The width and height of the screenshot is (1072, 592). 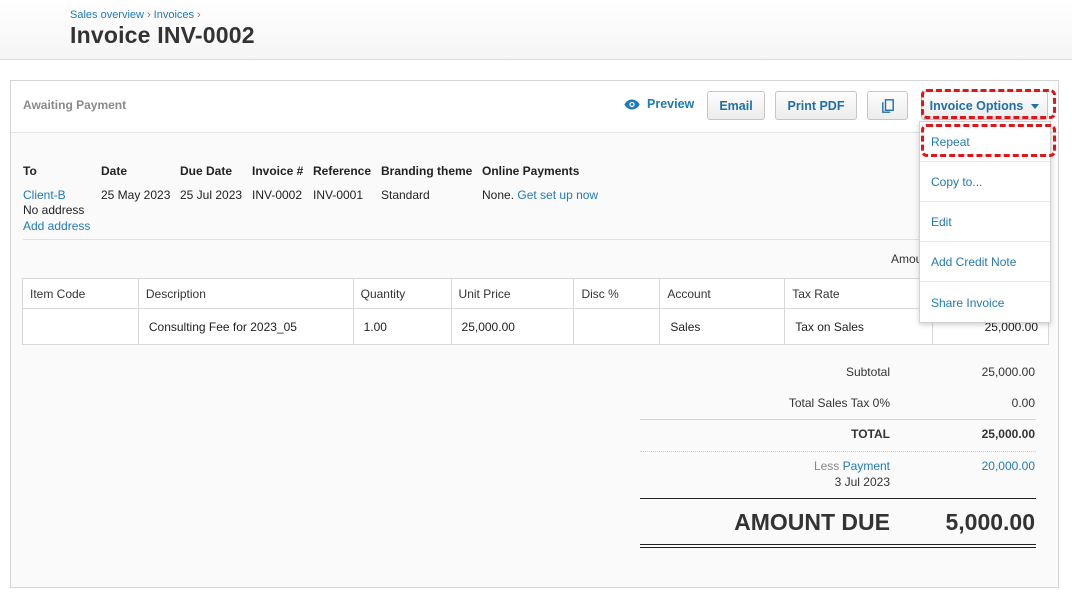 What do you see at coordinates (867, 372) in the screenshot?
I see `subtotal-label: Subtotal` at bounding box center [867, 372].